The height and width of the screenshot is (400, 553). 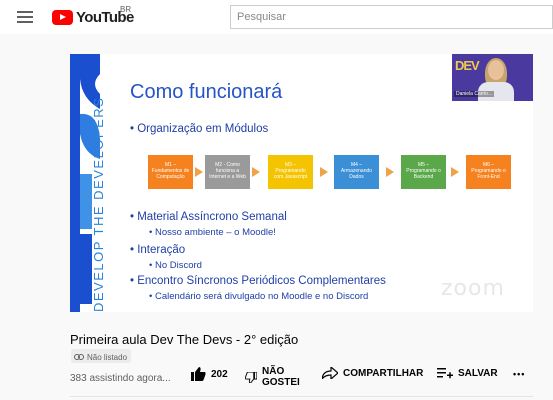 I want to click on more-icon: •••, so click(x=519, y=374).